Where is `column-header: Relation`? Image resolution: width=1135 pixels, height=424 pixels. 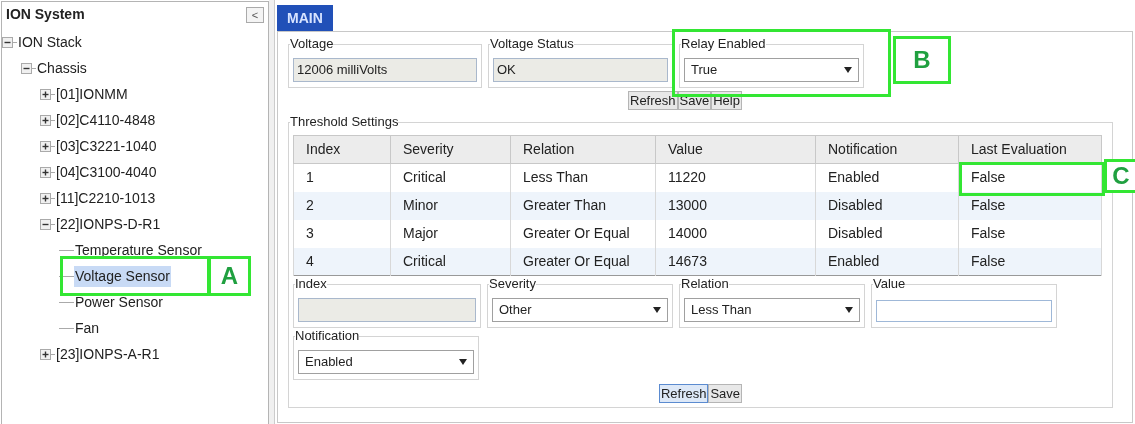 column-header: Relation is located at coordinates (583, 149).